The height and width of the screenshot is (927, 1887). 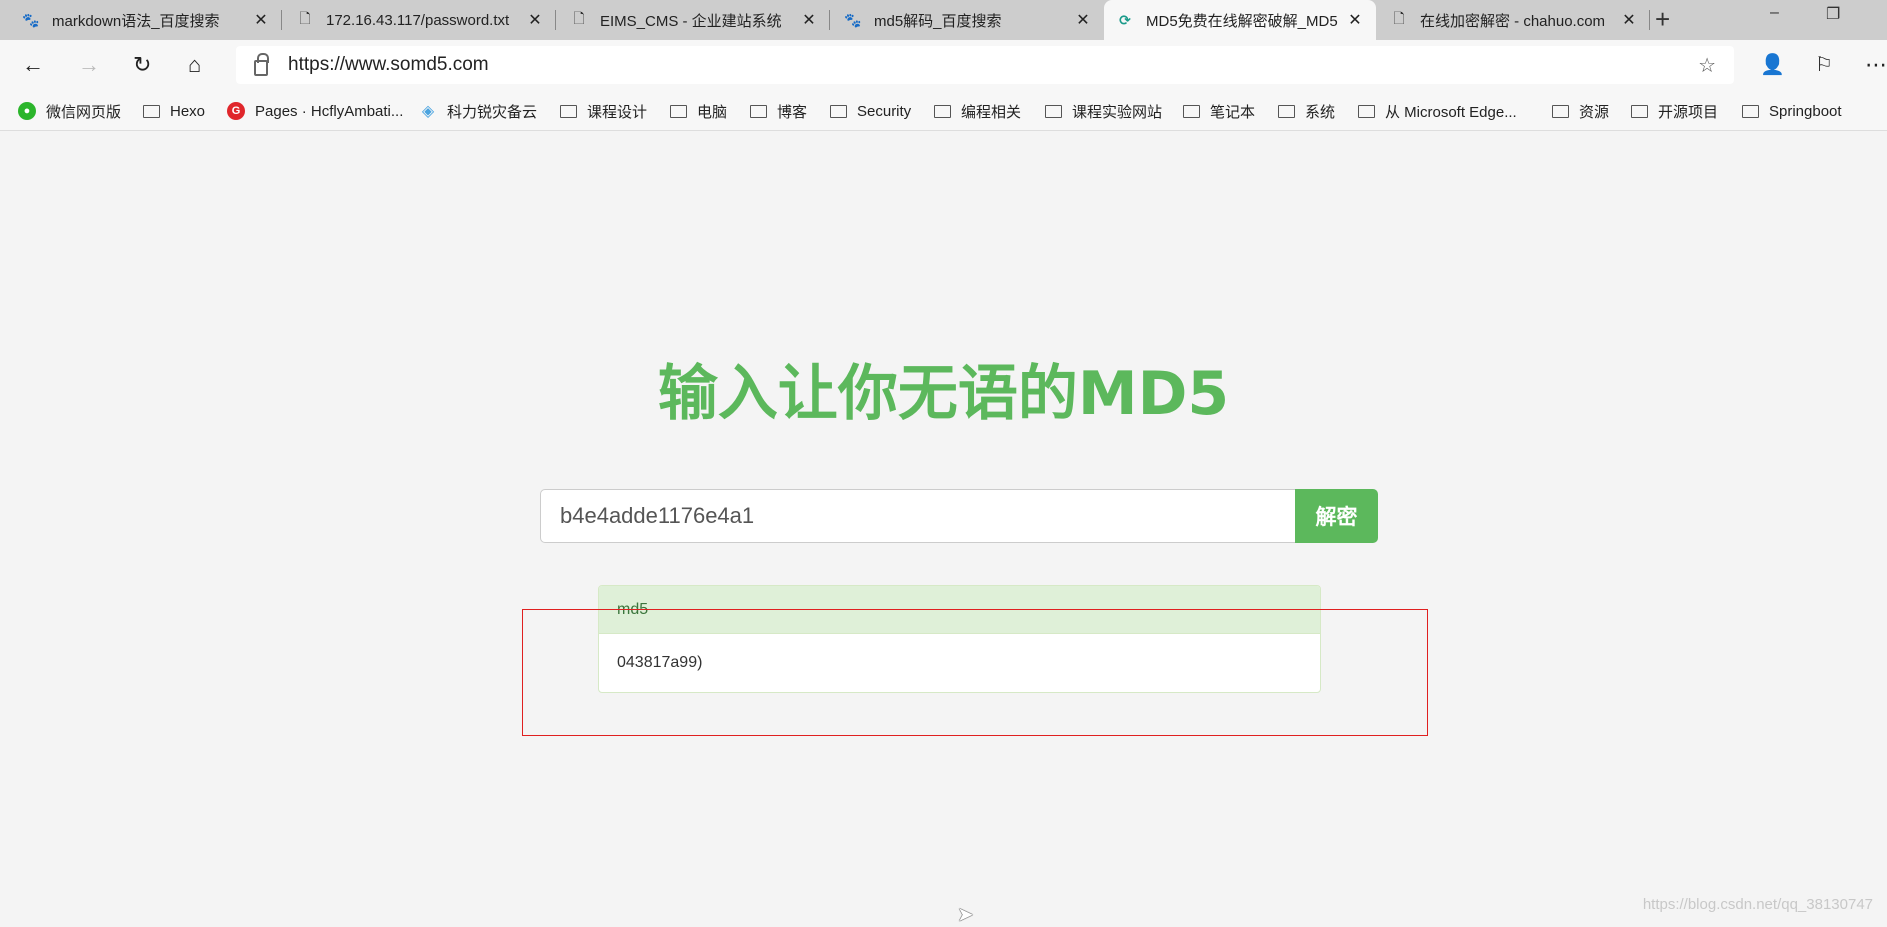 I want to click on bookmark: 系统, so click(x=1306, y=111).